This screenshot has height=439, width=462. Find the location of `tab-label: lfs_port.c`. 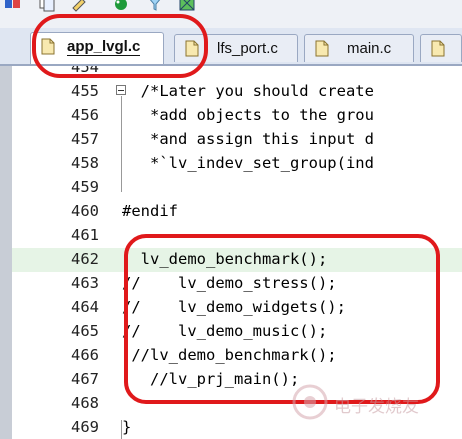

tab-label: lfs_port.c is located at coordinates (247, 48).